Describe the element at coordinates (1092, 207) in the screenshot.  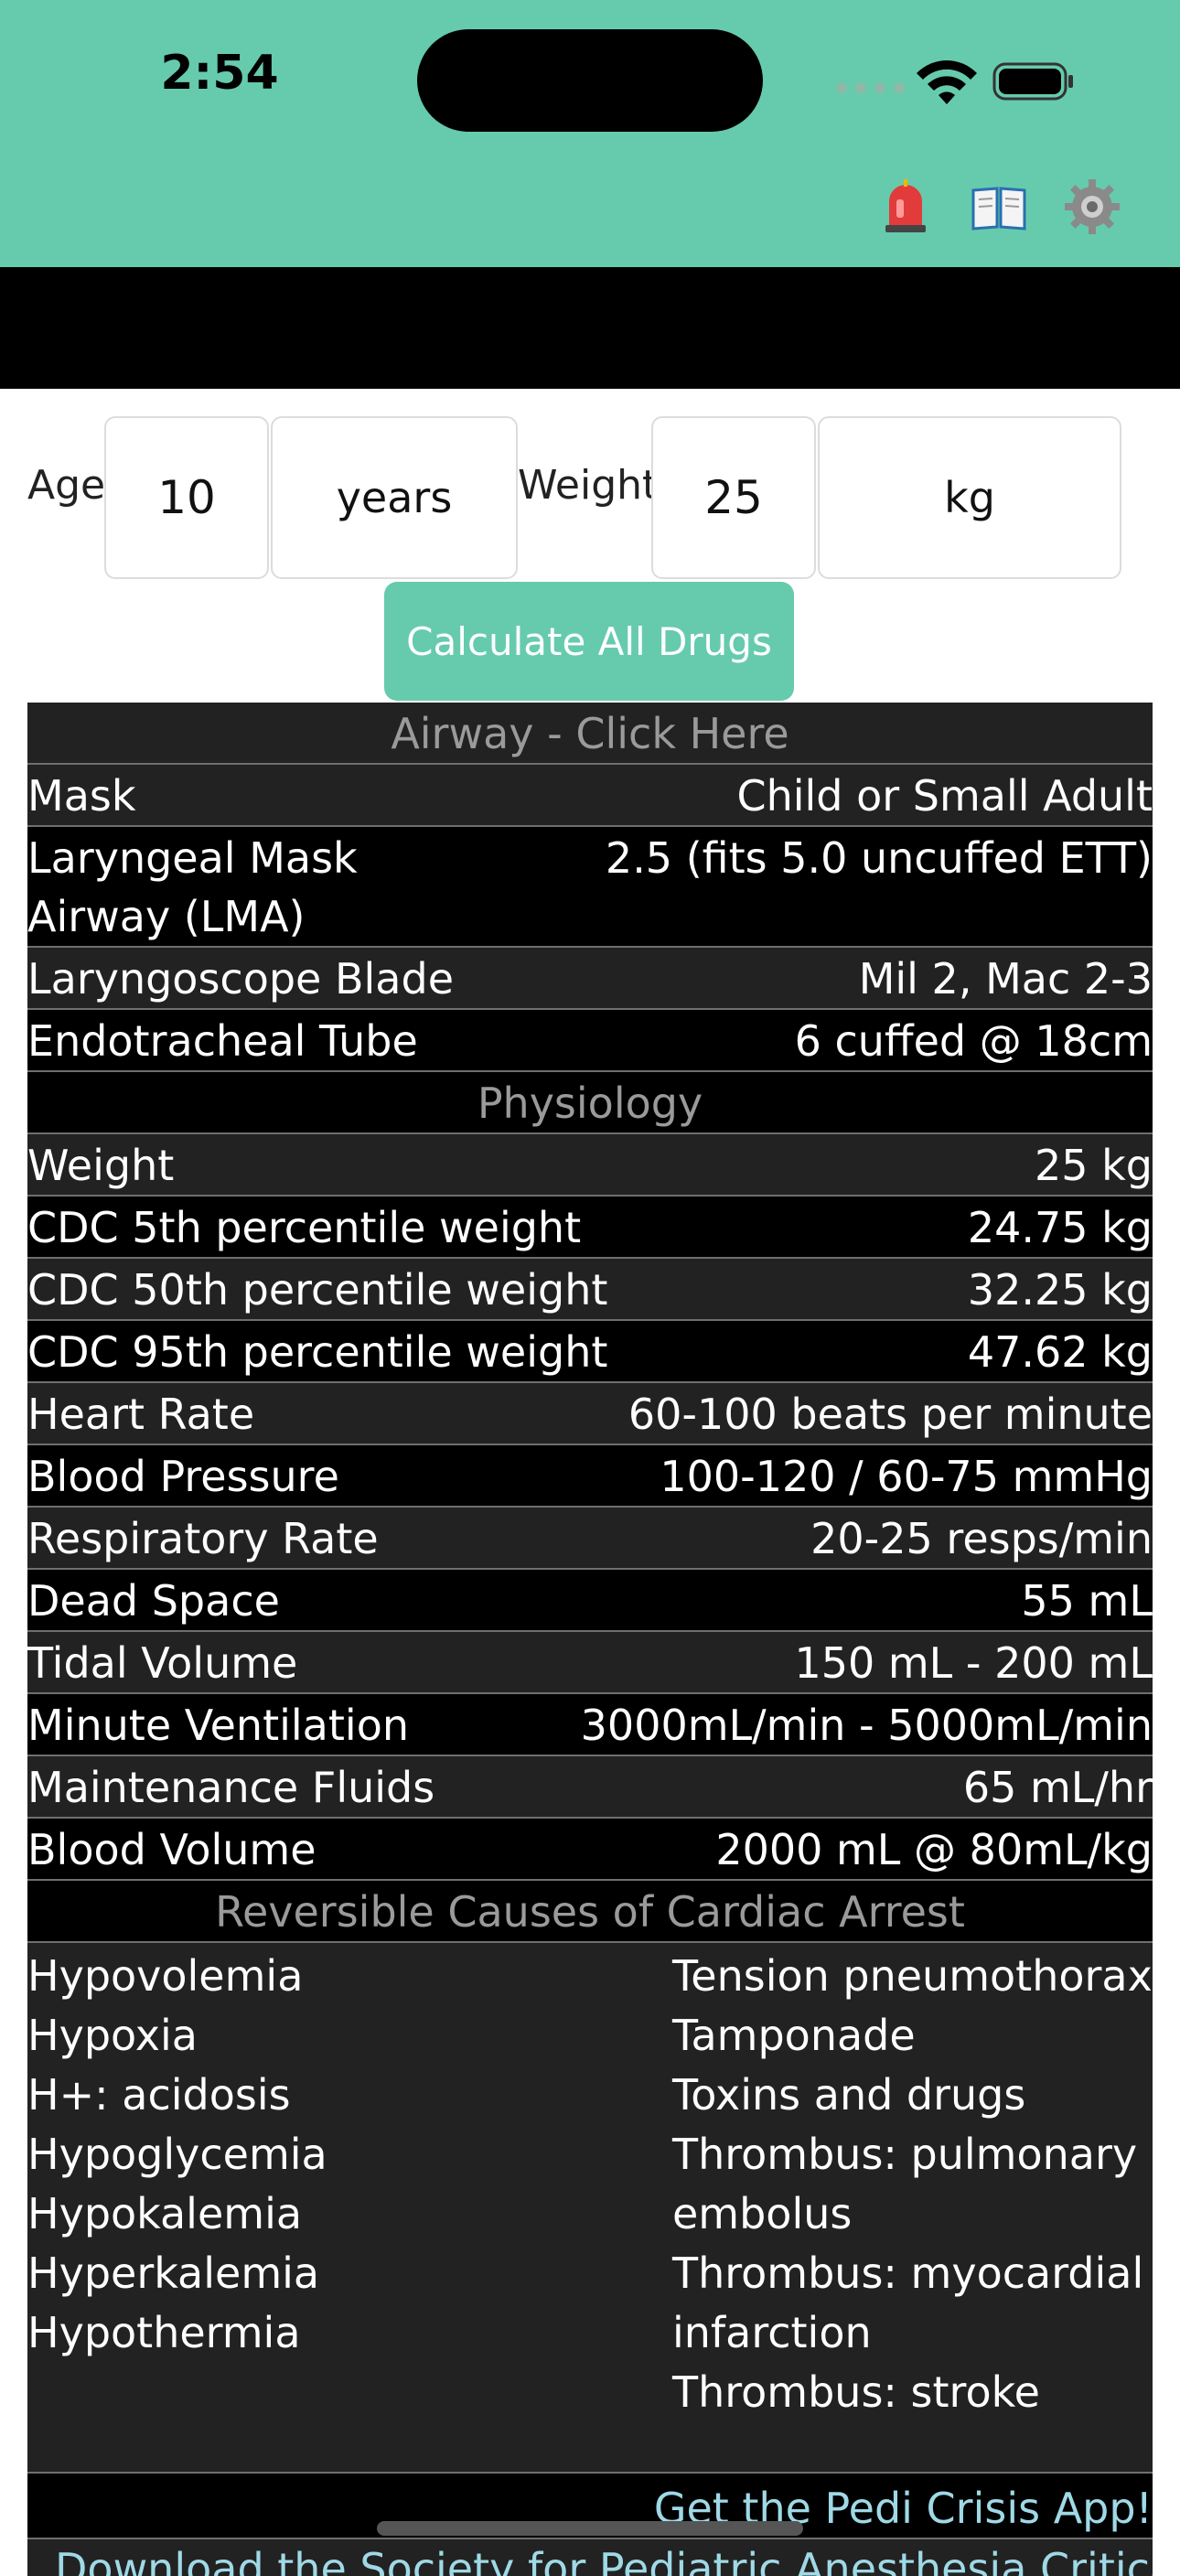
I see `gear-icon` at that location.